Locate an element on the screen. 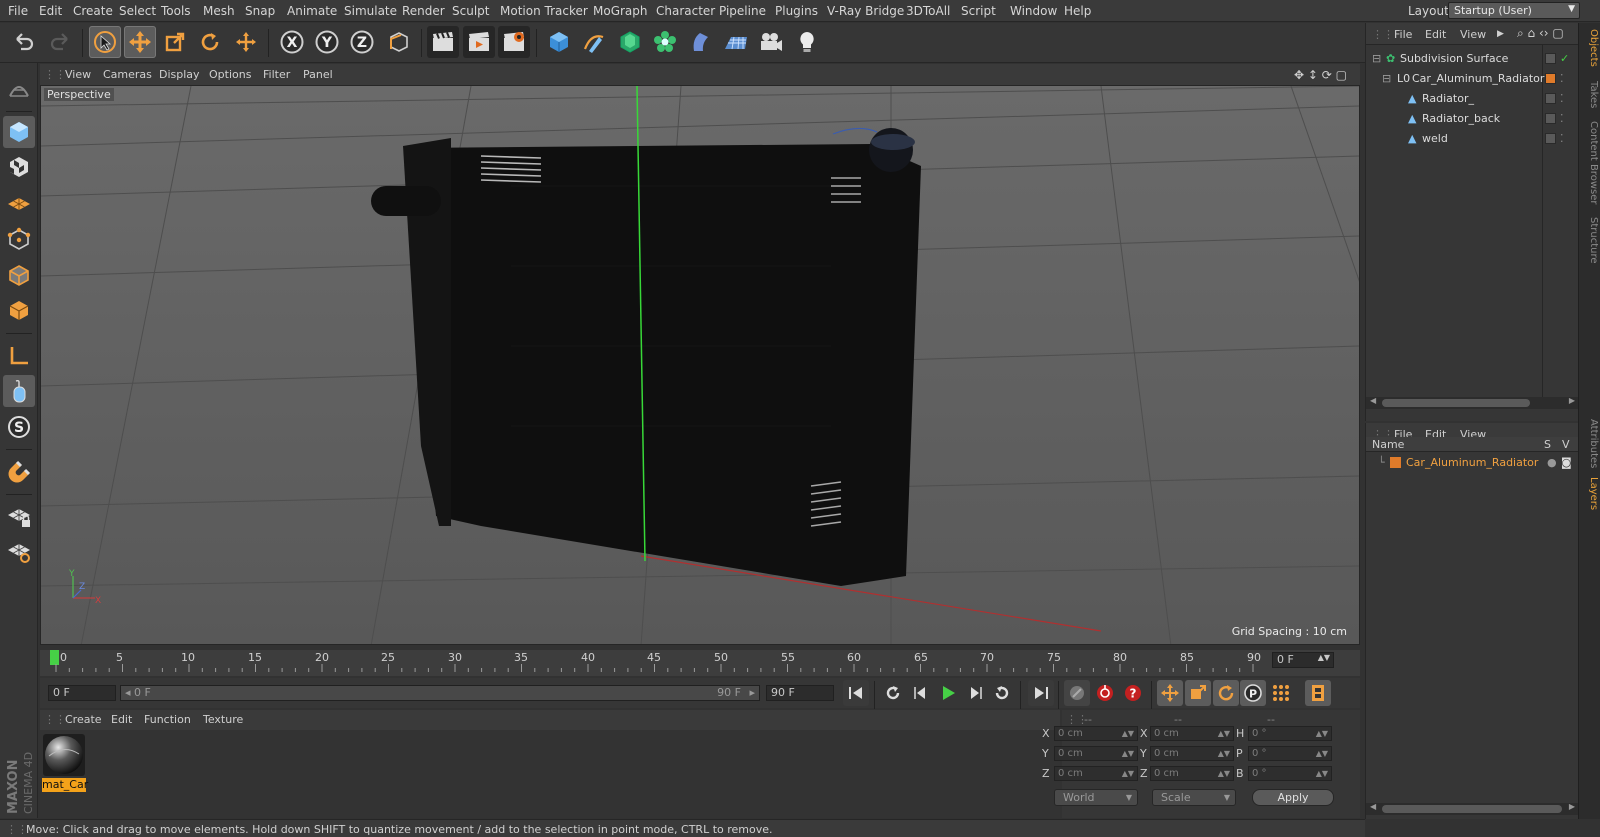 This screenshot has height=837, width=1600. motion-record-button is located at coordinates (1077, 693).